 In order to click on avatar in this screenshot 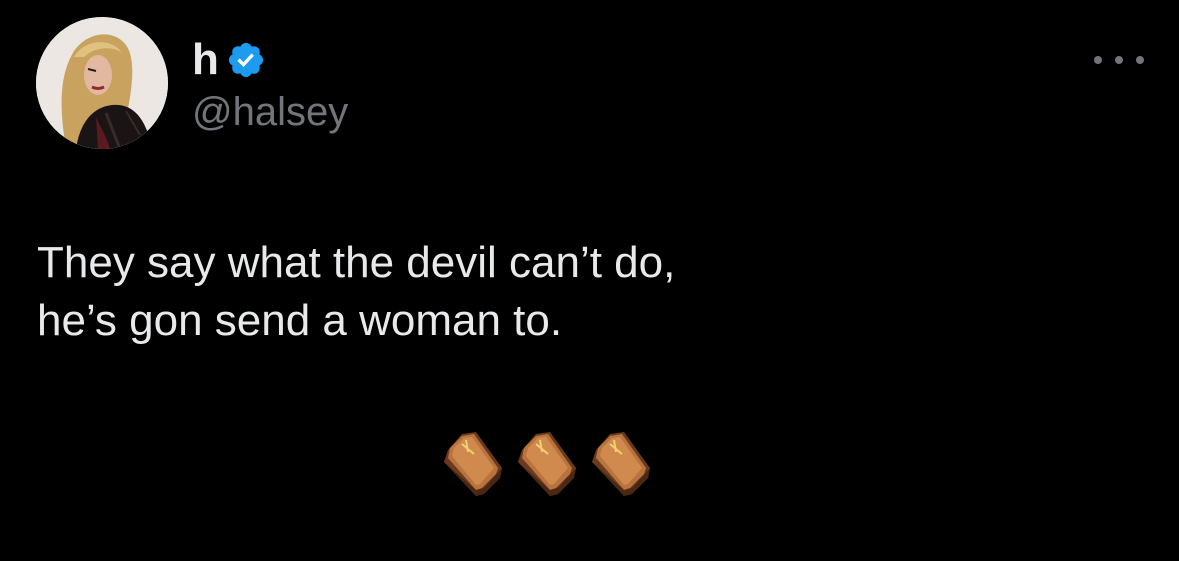, I will do `click(102, 83)`.